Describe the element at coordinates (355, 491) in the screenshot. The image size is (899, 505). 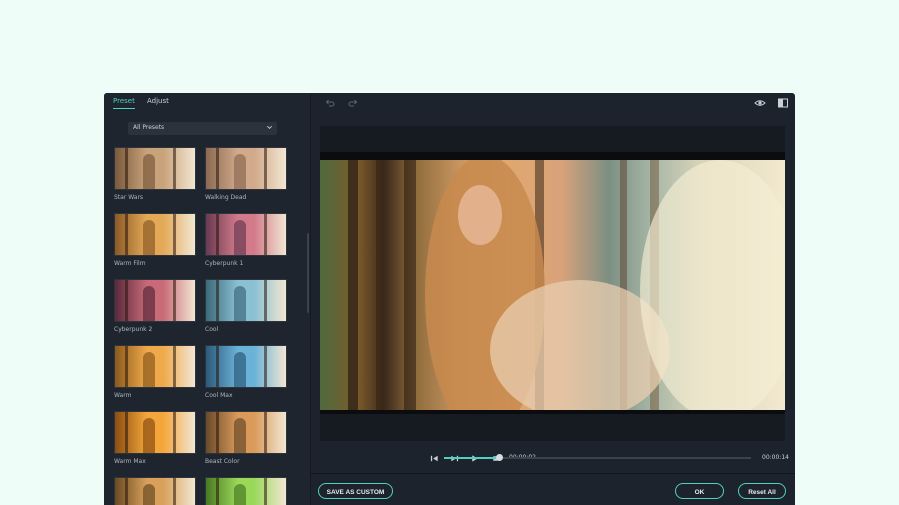
I see `save-as-custom-button: SAVE AS CUSTOM` at that location.